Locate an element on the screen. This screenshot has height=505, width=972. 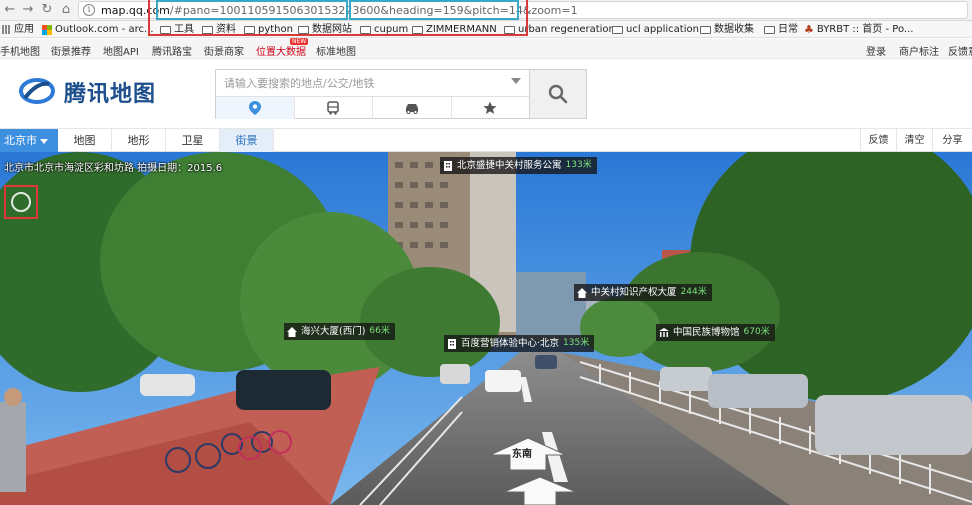
feedback-button: 反馈 is located at coordinates (878, 140).